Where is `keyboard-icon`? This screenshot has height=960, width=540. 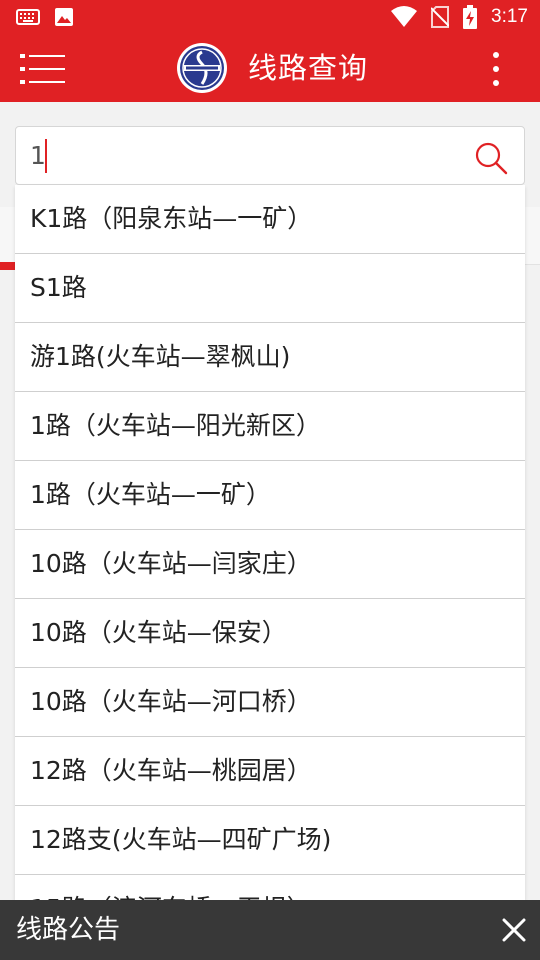
keyboard-icon is located at coordinates (28, 17).